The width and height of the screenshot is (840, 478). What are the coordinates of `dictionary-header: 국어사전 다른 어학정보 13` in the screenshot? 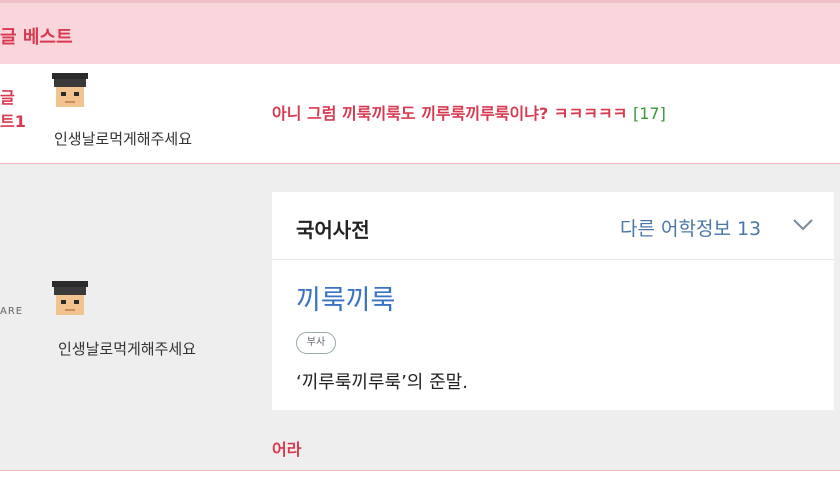 It's located at (553, 226).